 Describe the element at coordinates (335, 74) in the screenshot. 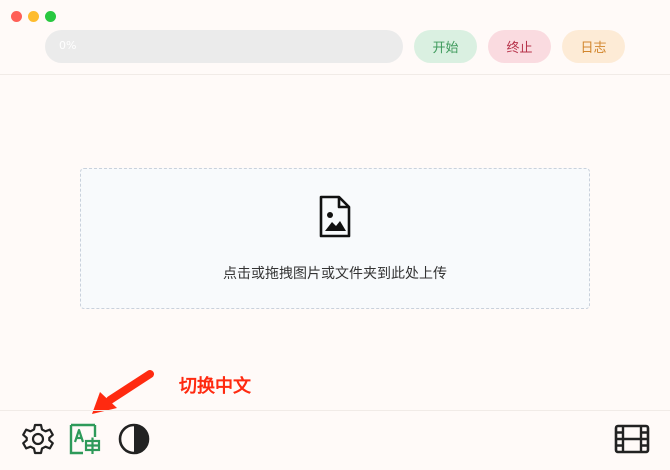

I see `top-divider` at that location.